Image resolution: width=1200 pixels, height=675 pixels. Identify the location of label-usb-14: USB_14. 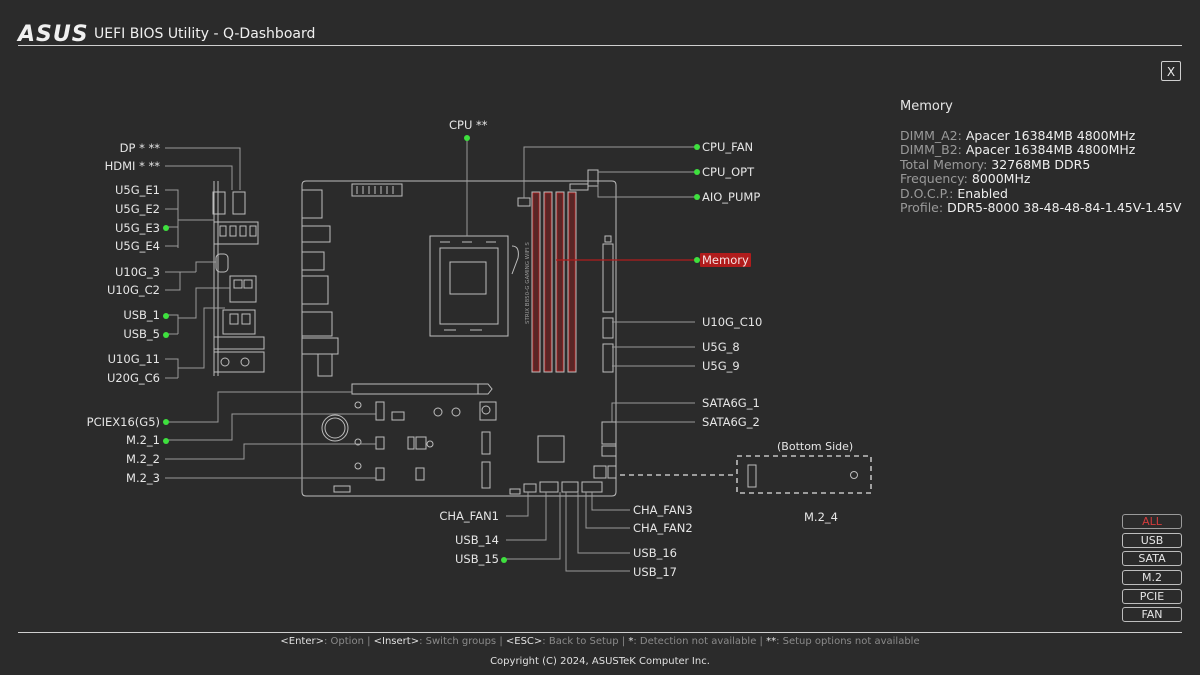
(477, 540).